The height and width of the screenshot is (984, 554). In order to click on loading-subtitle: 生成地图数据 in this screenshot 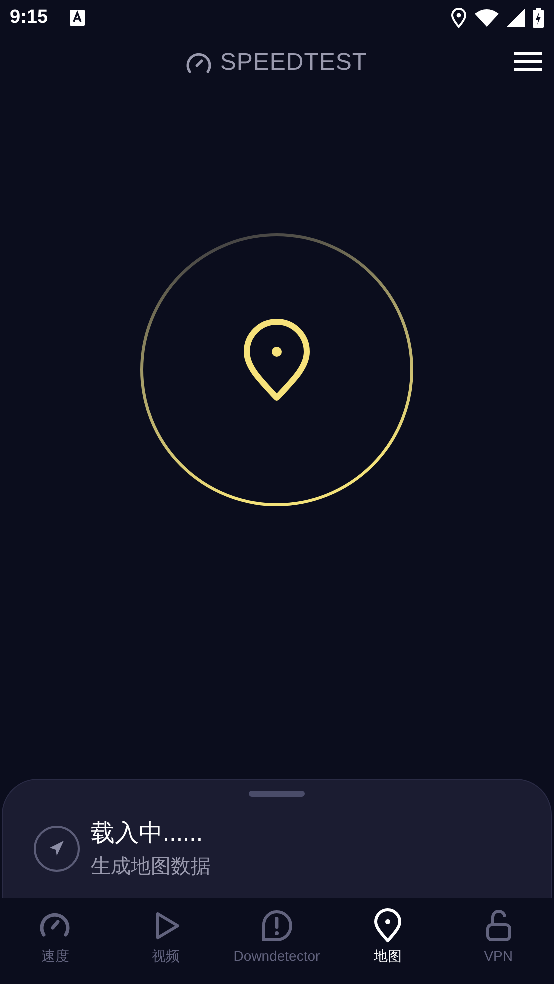, I will do `click(151, 867)`.